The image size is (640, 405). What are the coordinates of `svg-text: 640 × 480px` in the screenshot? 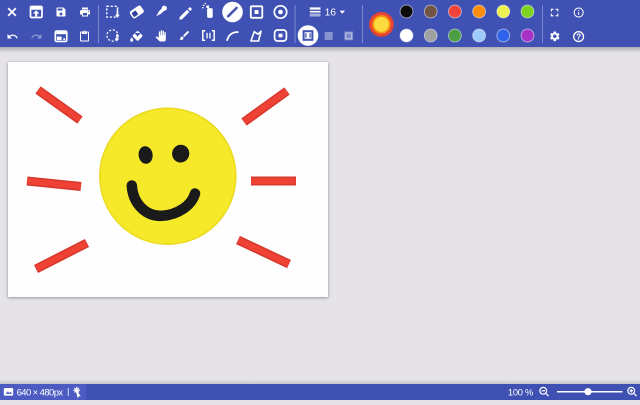 It's located at (40, 392).